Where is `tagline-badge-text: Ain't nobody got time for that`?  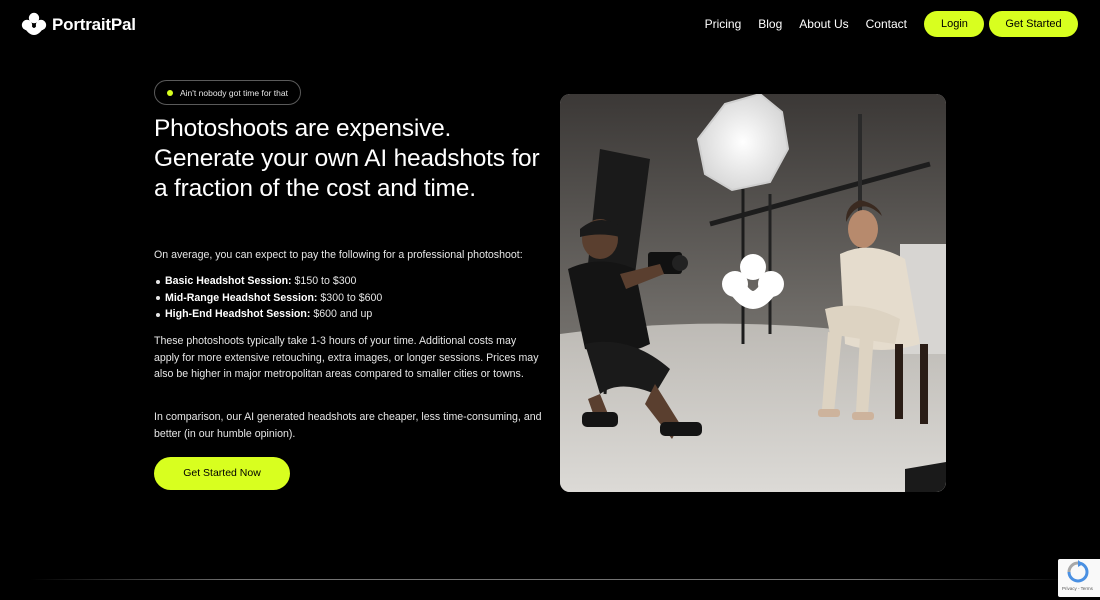 tagline-badge-text: Ain't nobody got time for that is located at coordinates (234, 92).